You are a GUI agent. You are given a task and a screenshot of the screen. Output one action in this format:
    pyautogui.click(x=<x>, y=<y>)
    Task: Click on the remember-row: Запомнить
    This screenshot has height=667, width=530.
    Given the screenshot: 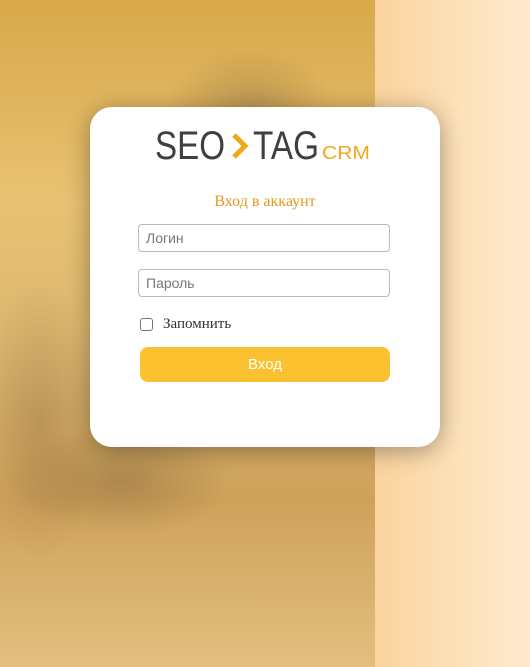 What is the action you would take?
    pyautogui.click(x=185, y=324)
    